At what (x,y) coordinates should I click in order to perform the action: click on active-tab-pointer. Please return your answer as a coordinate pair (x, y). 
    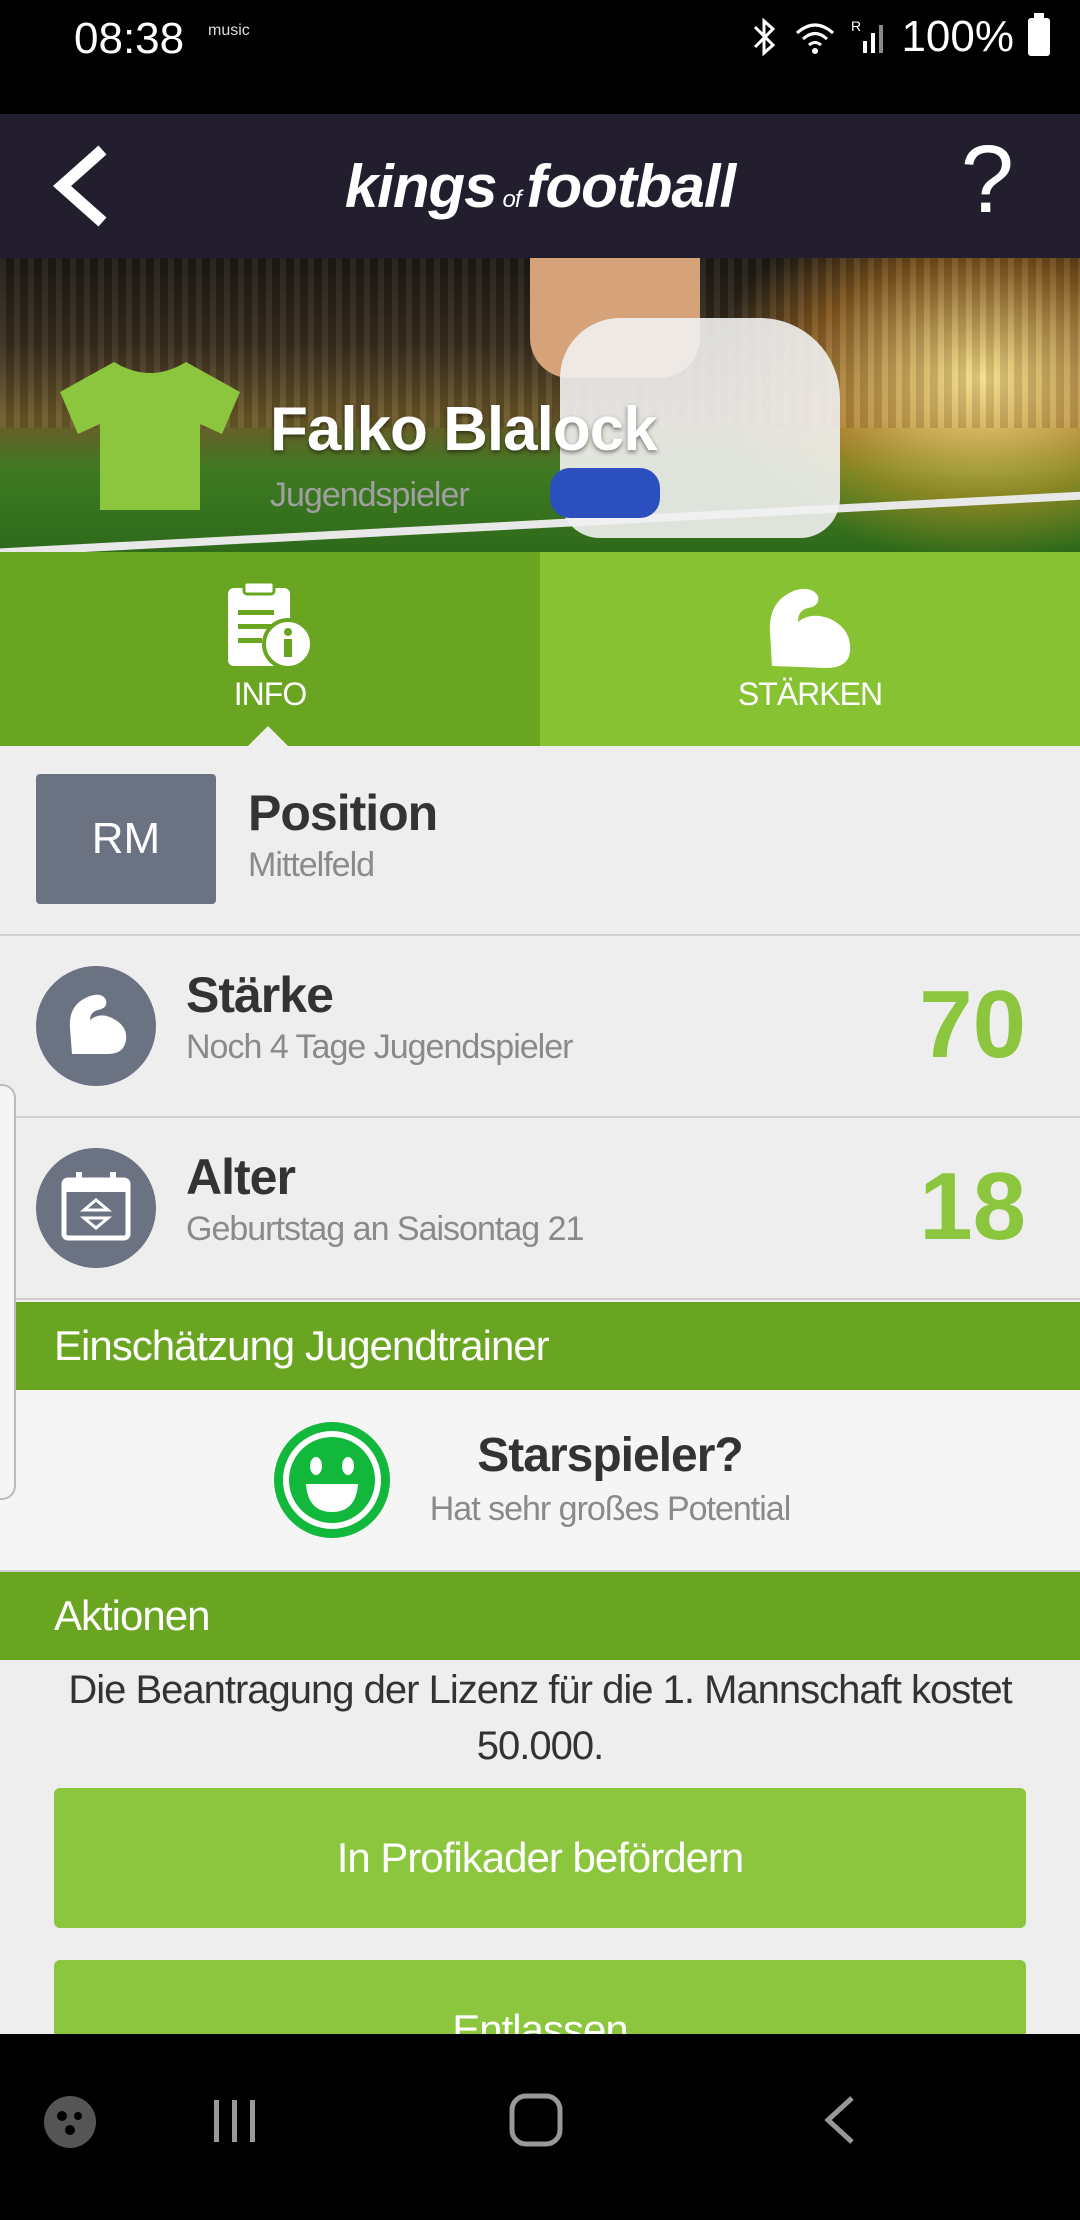
    Looking at the image, I should click on (268, 737).